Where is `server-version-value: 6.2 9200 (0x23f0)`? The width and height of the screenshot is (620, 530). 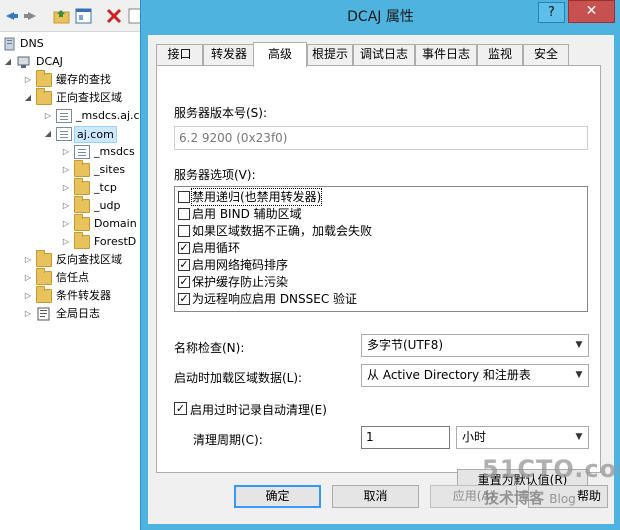 server-version-value: 6.2 9200 (0x23f0) is located at coordinates (381, 138).